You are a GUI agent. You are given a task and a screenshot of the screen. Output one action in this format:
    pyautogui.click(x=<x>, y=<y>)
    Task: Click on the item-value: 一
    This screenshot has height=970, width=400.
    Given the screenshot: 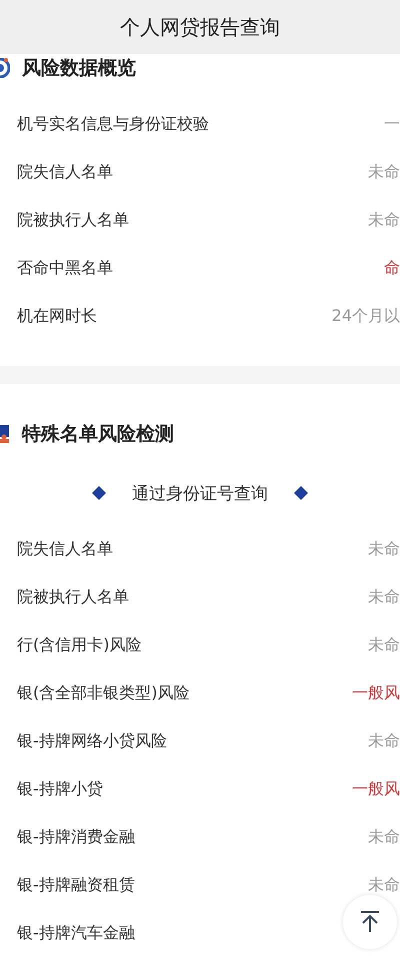 What is the action you would take?
    pyautogui.click(x=392, y=124)
    